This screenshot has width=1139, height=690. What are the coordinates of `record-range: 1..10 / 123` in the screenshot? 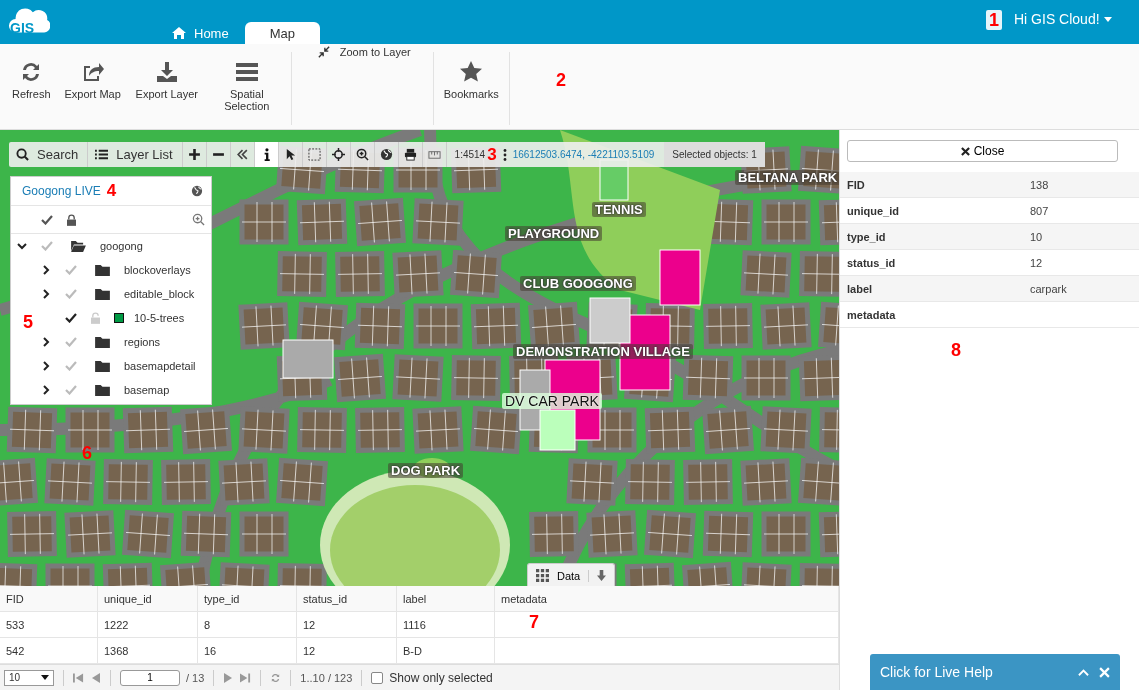 It's located at (326, 677).